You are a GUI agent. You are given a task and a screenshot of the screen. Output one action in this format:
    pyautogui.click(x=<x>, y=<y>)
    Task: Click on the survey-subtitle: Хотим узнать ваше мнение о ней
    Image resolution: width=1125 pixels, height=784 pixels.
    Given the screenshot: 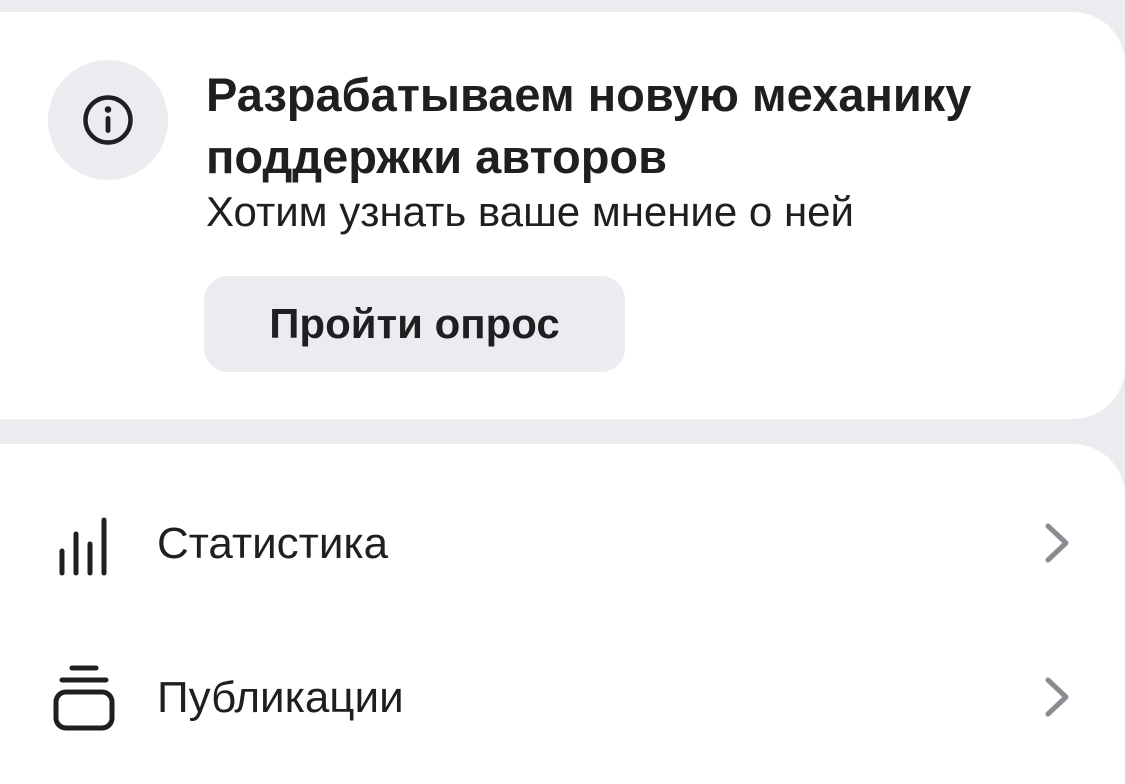 What is the action you would take?
    pyautogui.click(x=530, y=211)
    